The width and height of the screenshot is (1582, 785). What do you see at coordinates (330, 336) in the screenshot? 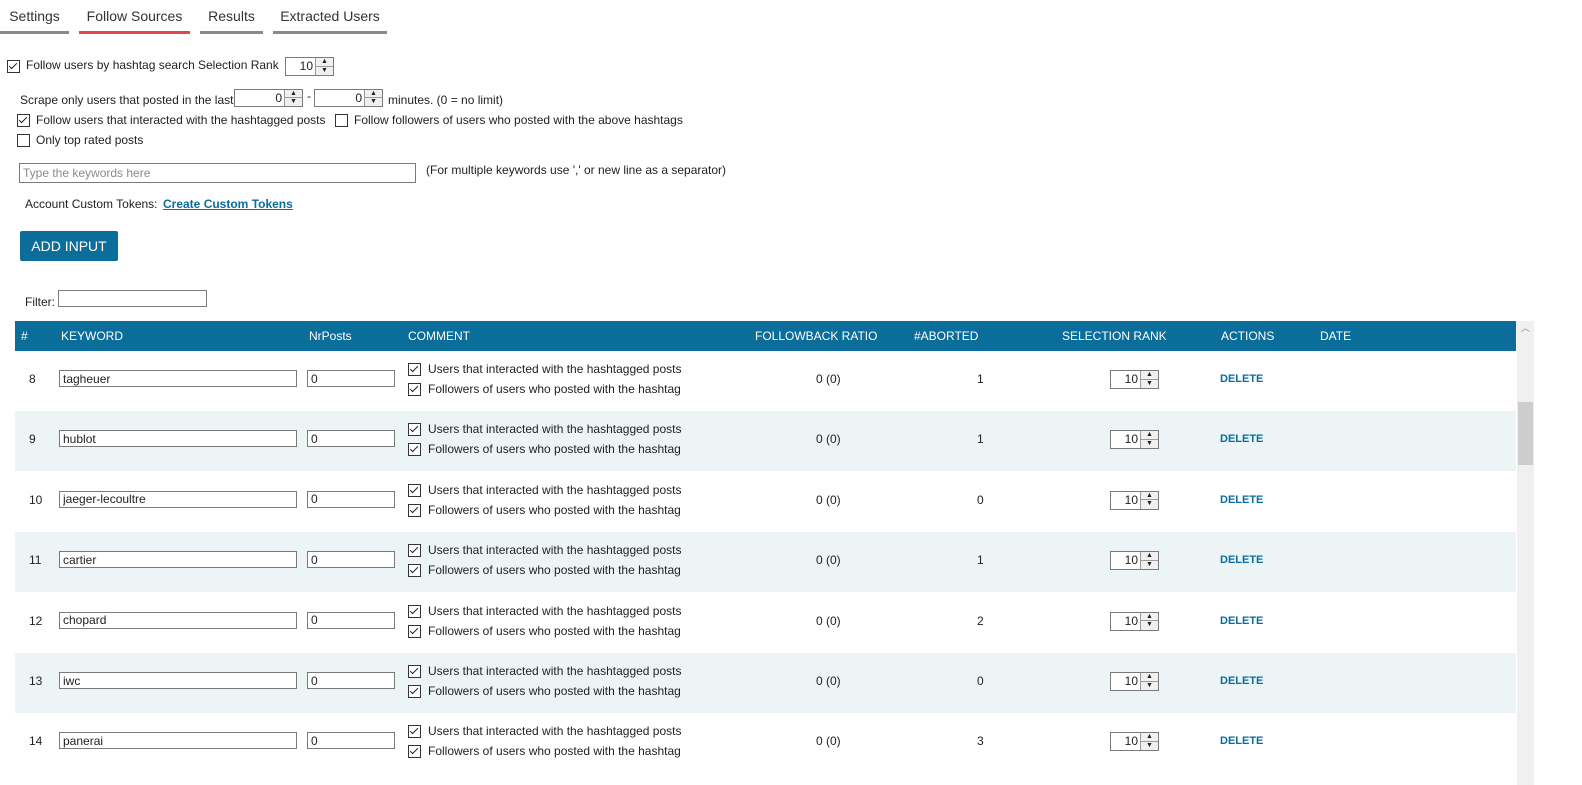
I see `col-nrposts: NrPosts` at bounding box center [330, 336].